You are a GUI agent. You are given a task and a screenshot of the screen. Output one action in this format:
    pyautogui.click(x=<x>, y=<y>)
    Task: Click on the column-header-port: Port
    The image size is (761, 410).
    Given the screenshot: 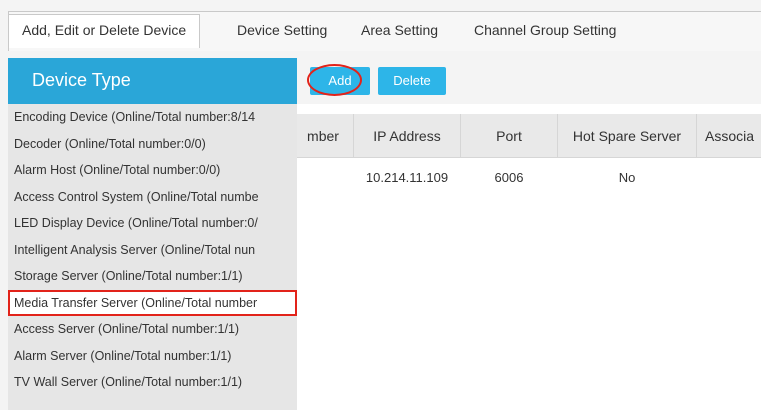 What is the action you would take?
    pyautogui.click(x=509, y=136)
    